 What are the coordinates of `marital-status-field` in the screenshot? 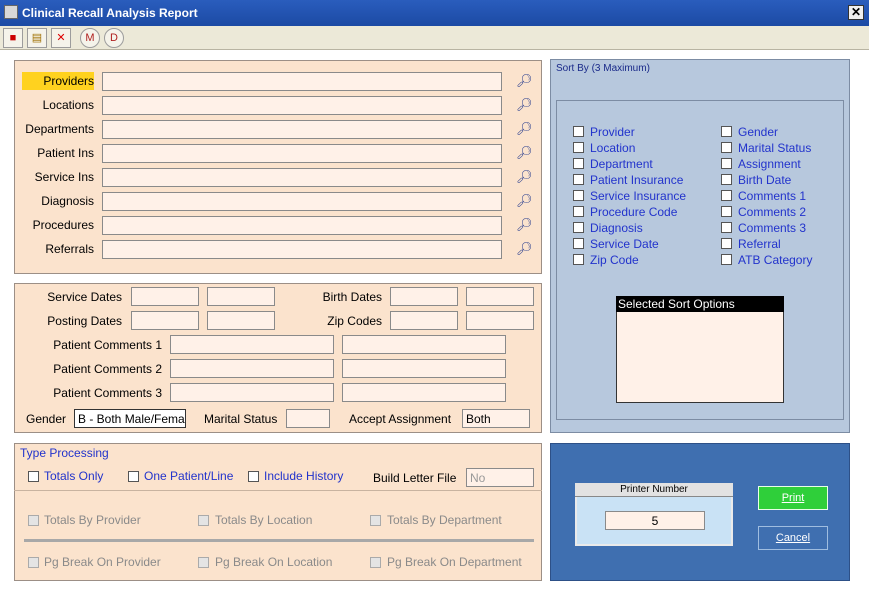 It's located at (308, 418).